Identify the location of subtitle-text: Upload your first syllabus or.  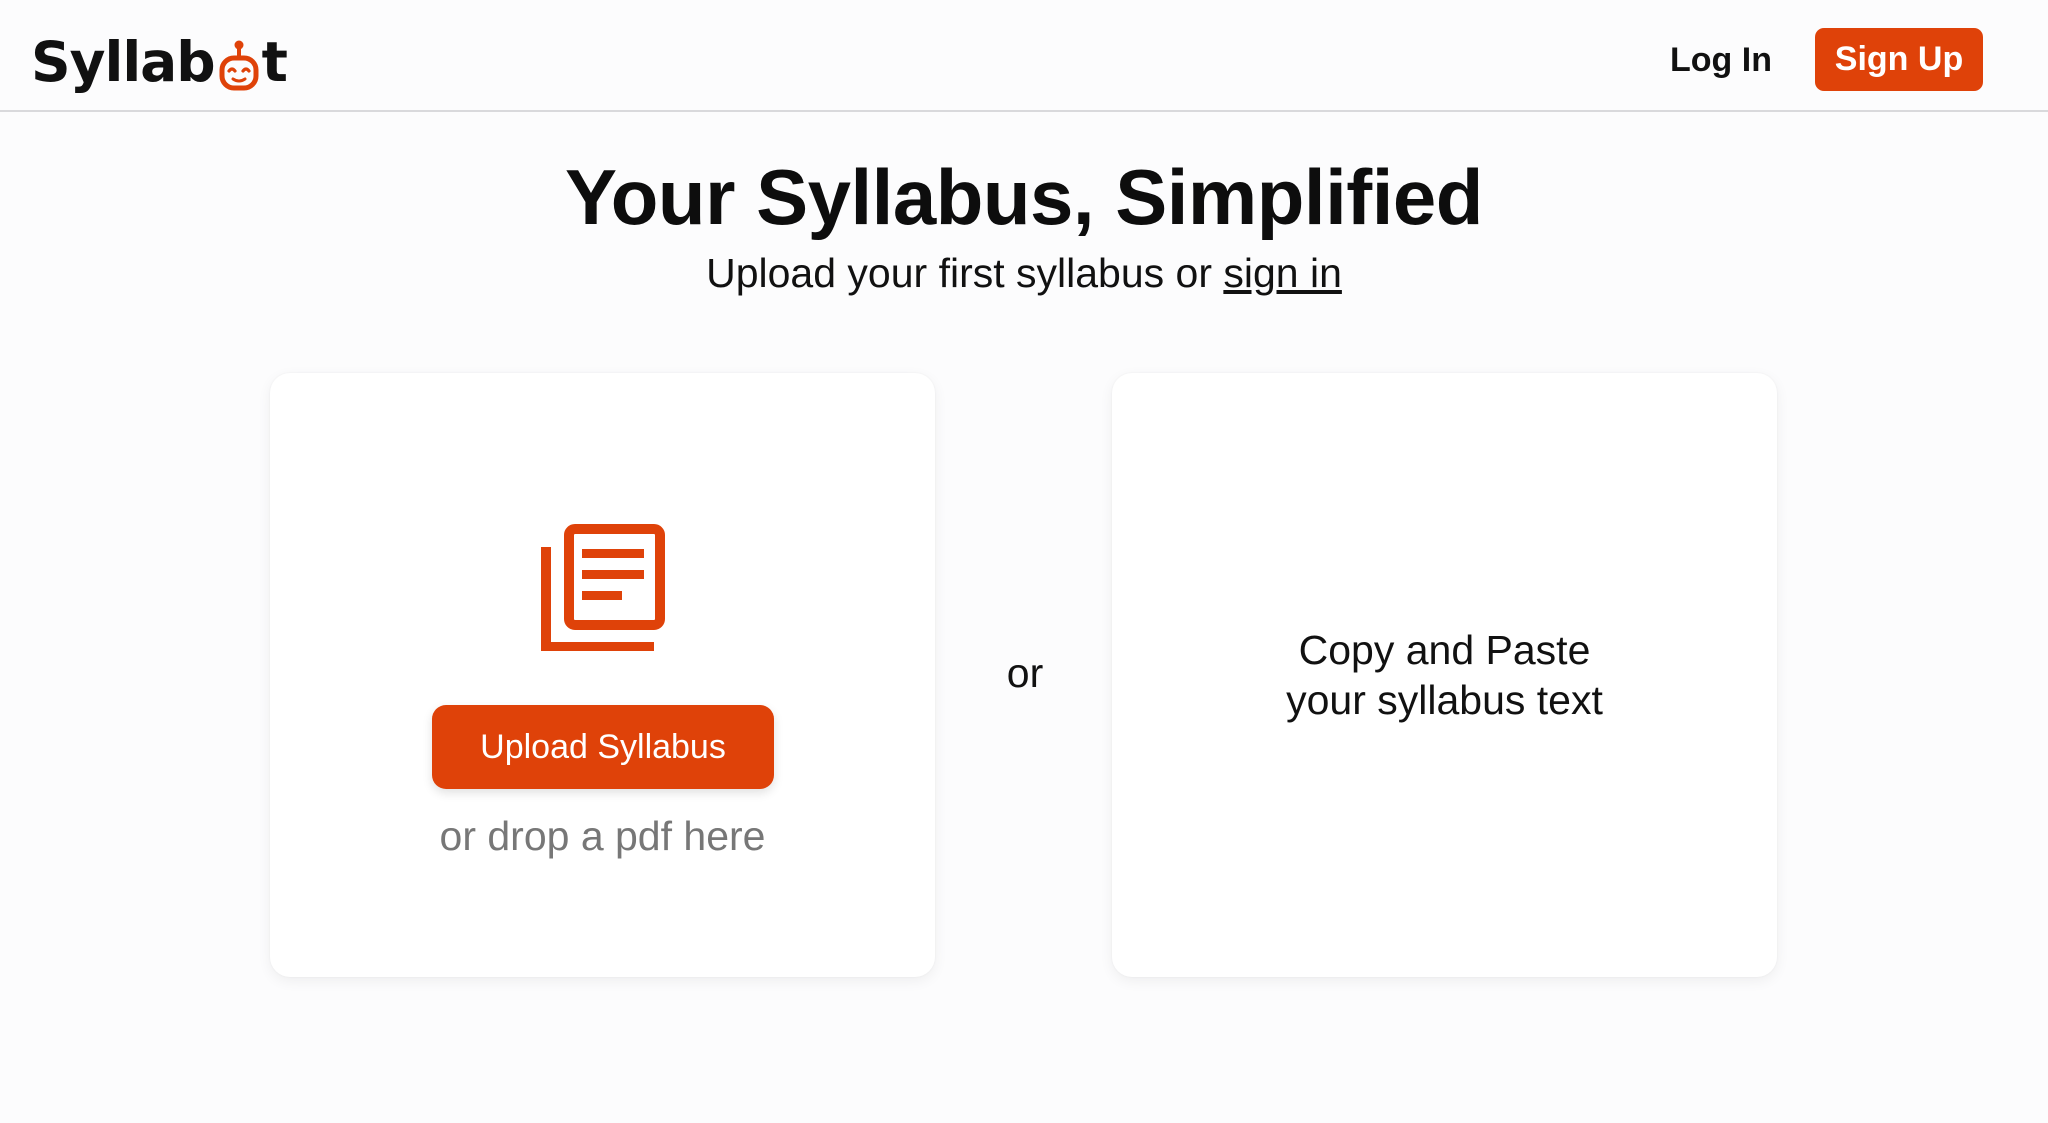
(965, 273).